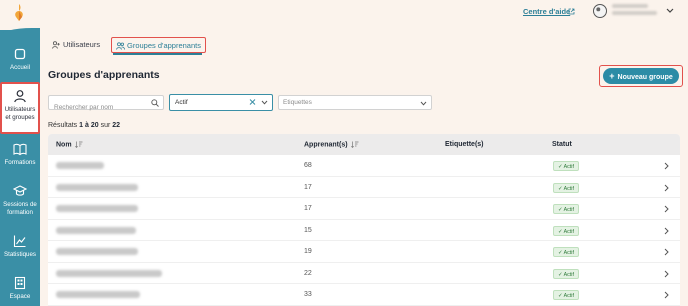 This screenshot has height=306, width=688. Describe the element at coordinates (252, 102) in the screenshot. I see `clear-icon` at that location.